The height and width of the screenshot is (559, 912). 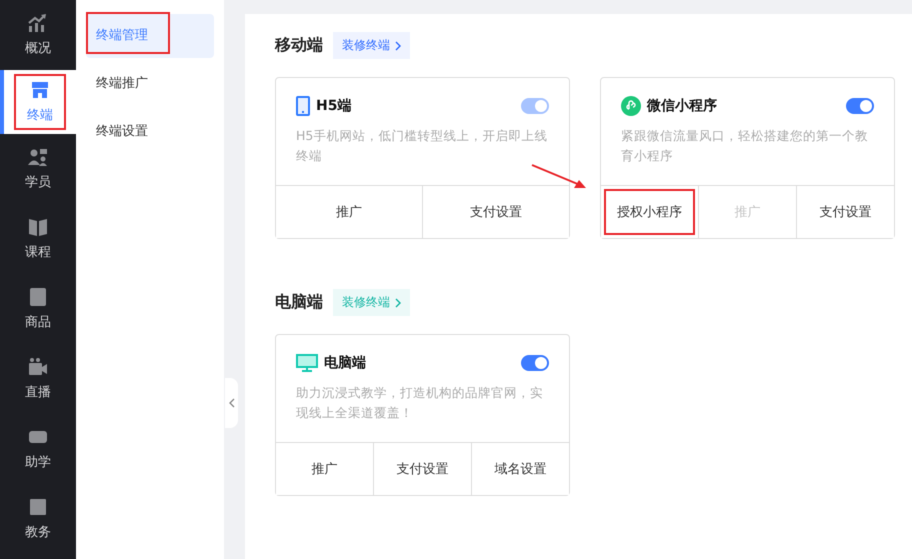 What do you see at coordinates (38, 309) in the screenshot?
I see `nav-item: 商品` at bounding box center [38, 309].